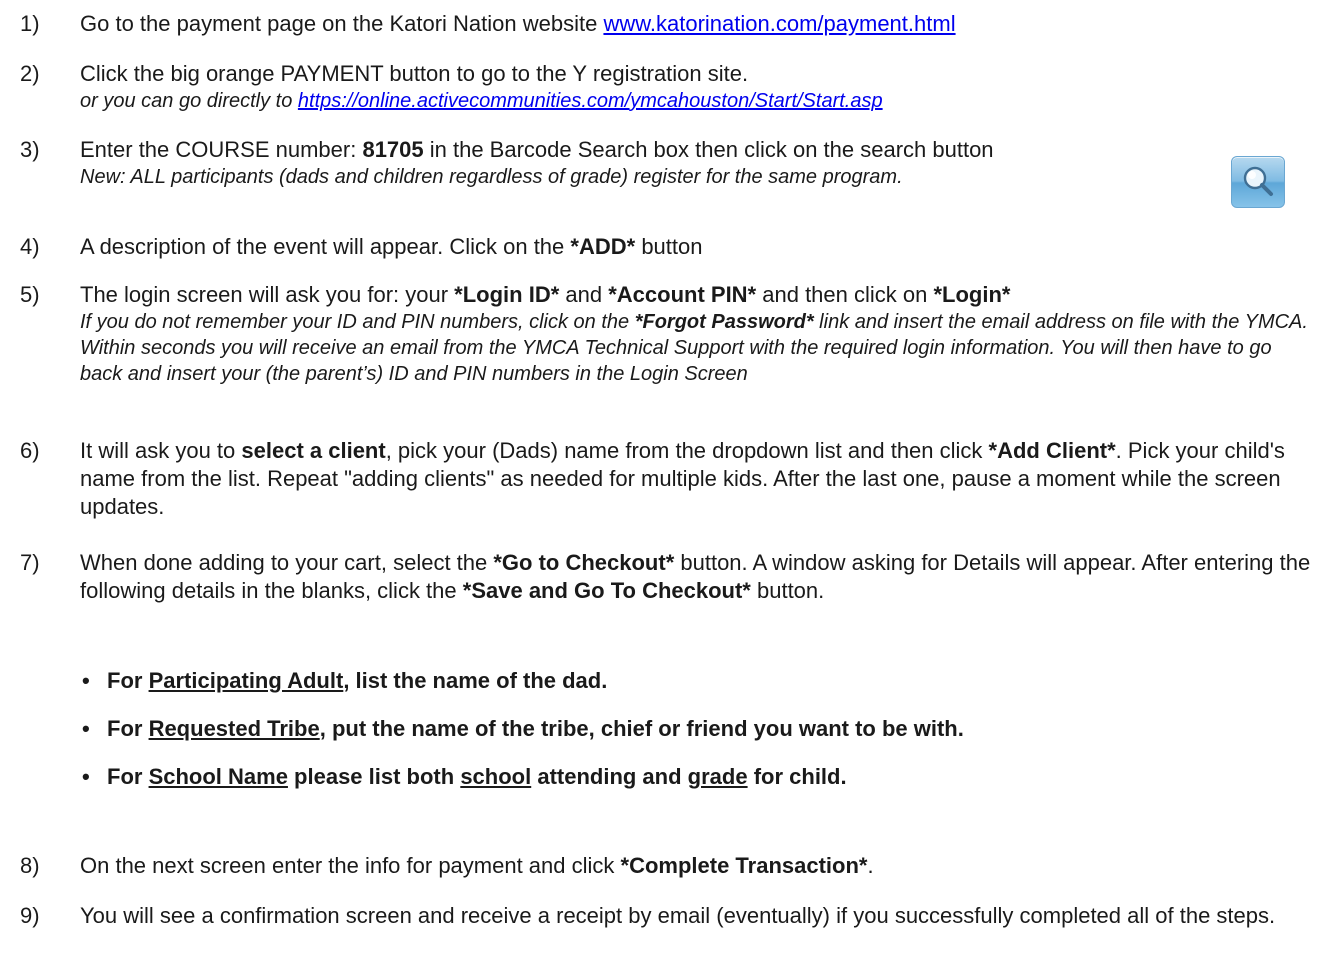 The height and width of the screenshot is (977, 1319). I want to click on select-client-label: select a client, so click(313, 450).